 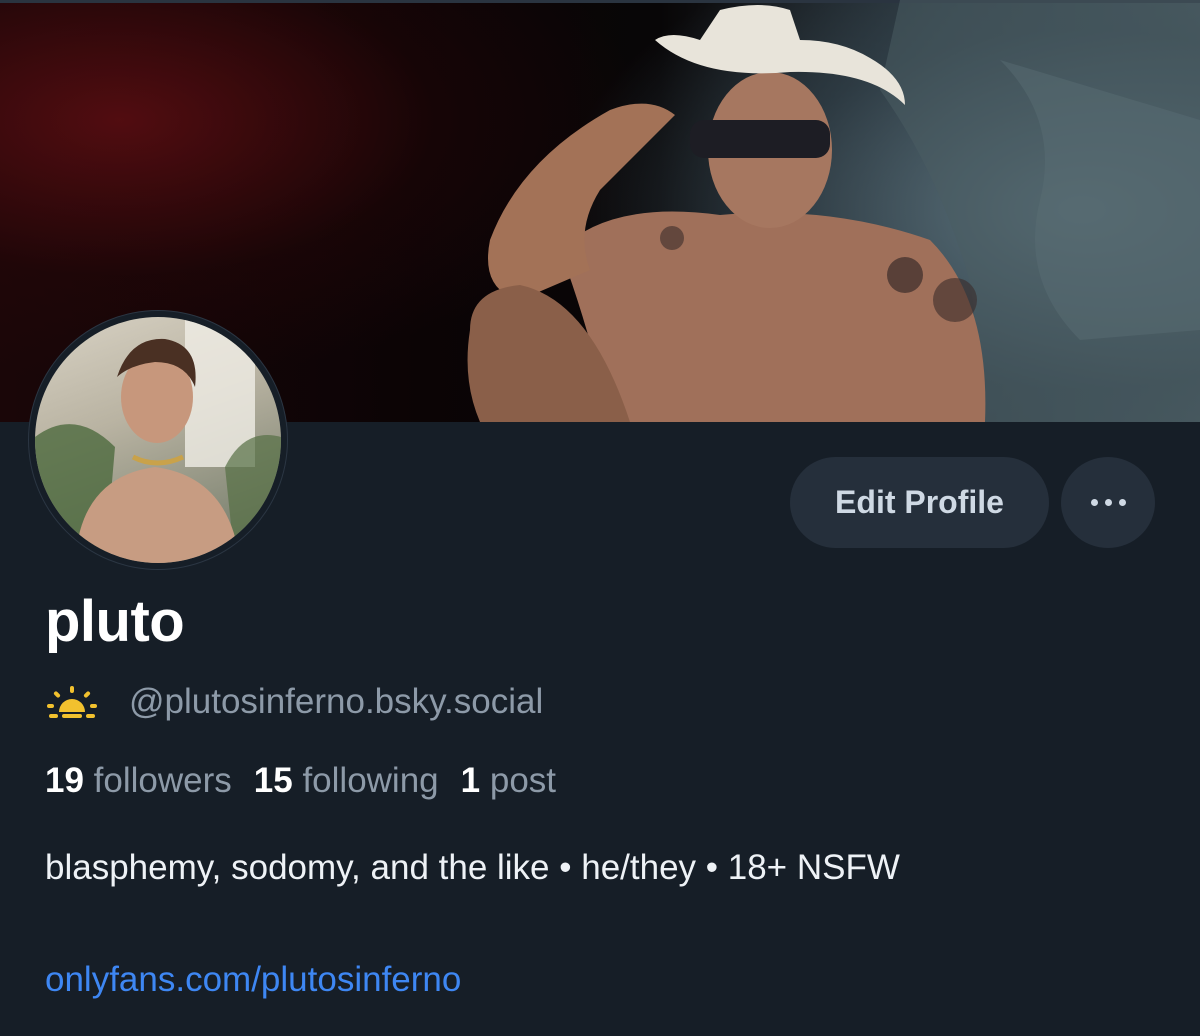 I want to click on handle-row: @plutosinferno.bsky.social, so click(x=295, y=702).